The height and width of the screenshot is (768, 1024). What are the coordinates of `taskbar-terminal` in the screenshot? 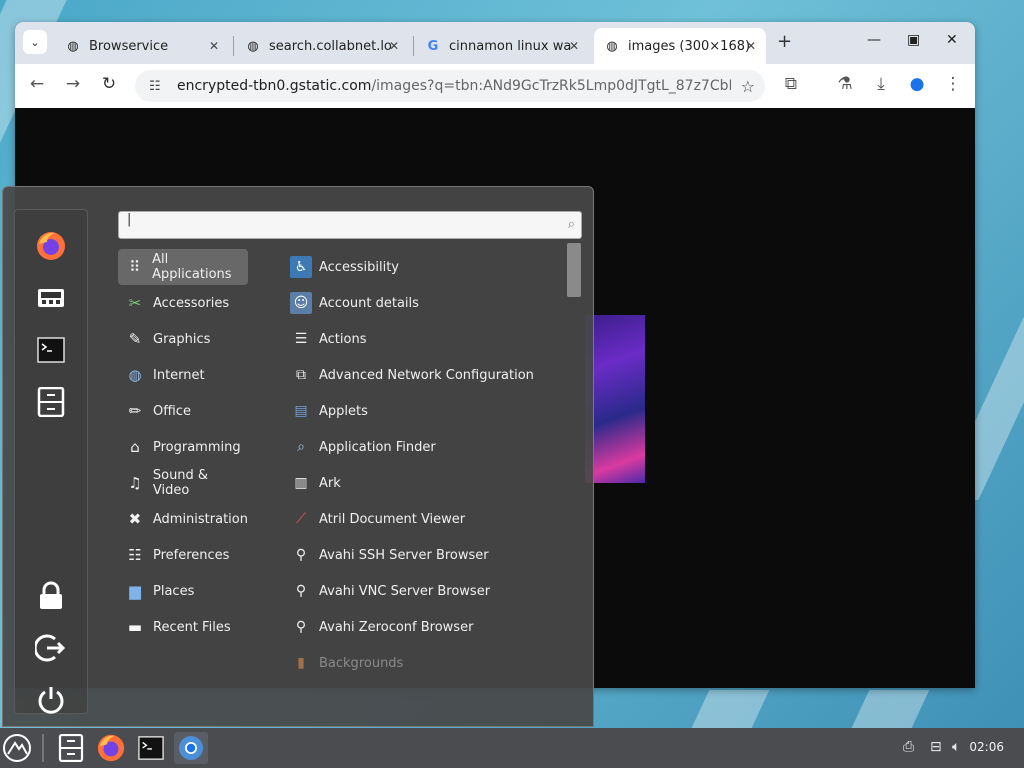 It's located at (151, 748).